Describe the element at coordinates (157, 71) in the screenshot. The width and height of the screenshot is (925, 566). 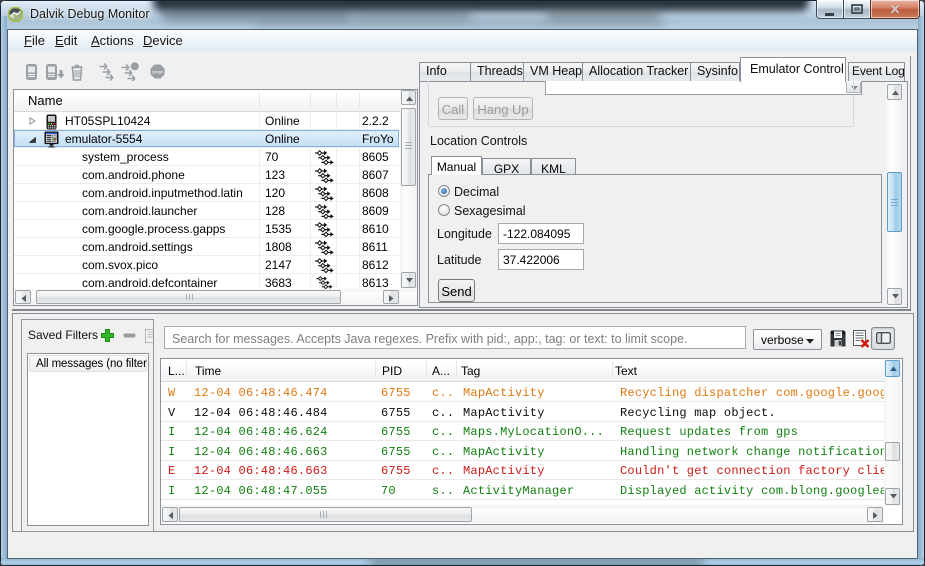
I see `svg-text: STOP` at that location.